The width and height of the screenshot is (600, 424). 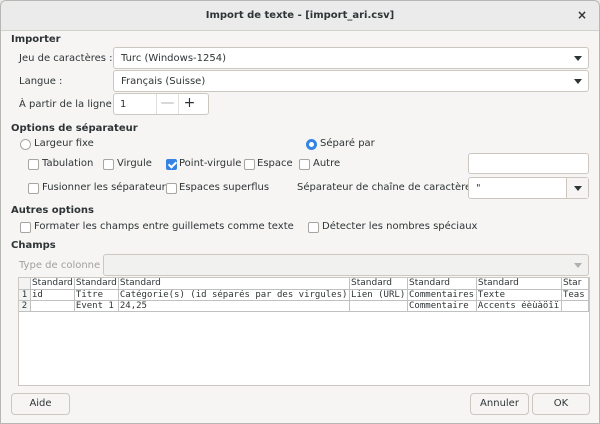 I want to click on charset-value: Turc (Windows-1254), so click(x=173, y=58).